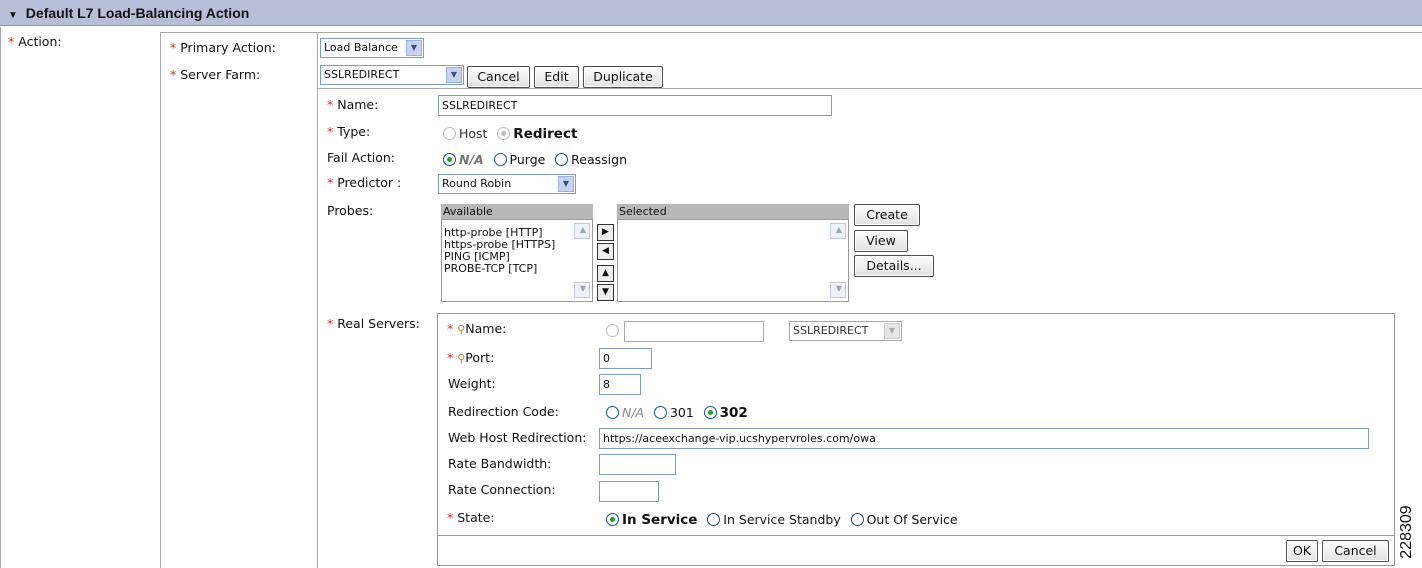 Image resolution: width=1422 pixels, height=568 pixels. Describe the element at coordinates (471, 517) in the screenshot. I see `state-label: * State:` at that location.